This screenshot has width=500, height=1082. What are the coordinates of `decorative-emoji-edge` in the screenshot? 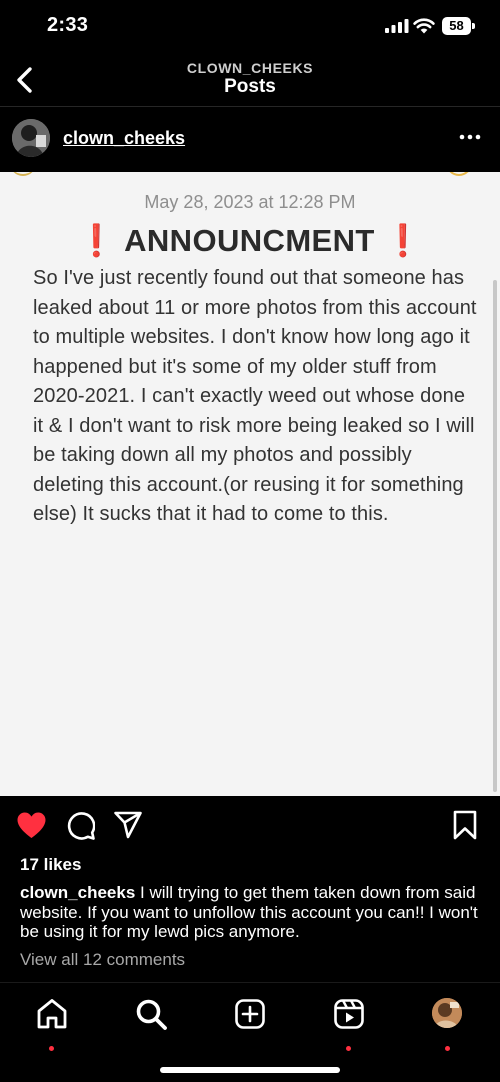 It's located at (459, 174).